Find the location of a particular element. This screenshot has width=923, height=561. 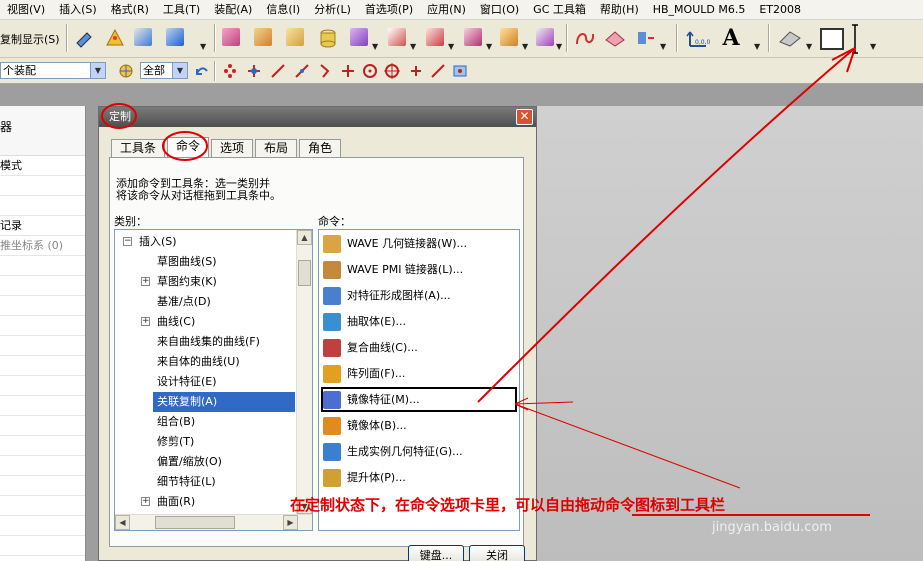

menu-analysis: 分析(L) is located at coordinates (332, 10).